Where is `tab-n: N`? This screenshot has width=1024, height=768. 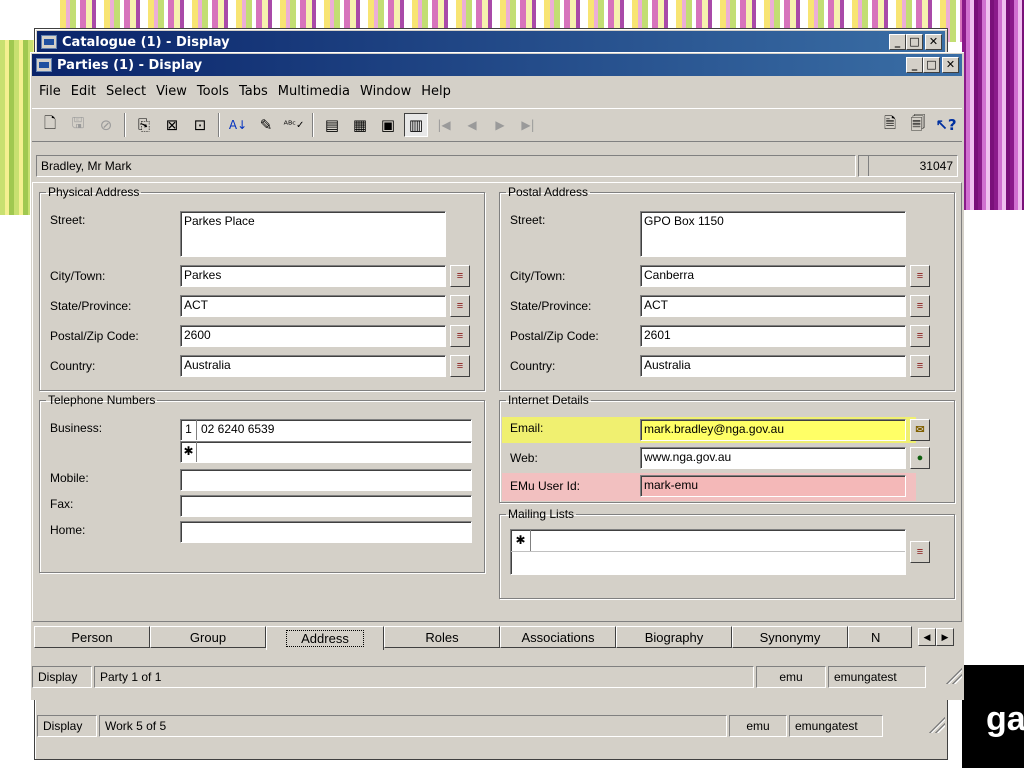 tab-n: N is located at coordinates (880, 637).